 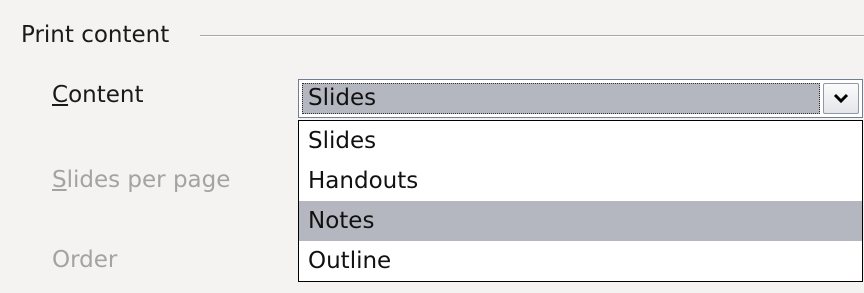 What do you see at coordinates (580, 261) in the screenshot?
I see `option-outline: Outline` at bounding box center [580, 261].